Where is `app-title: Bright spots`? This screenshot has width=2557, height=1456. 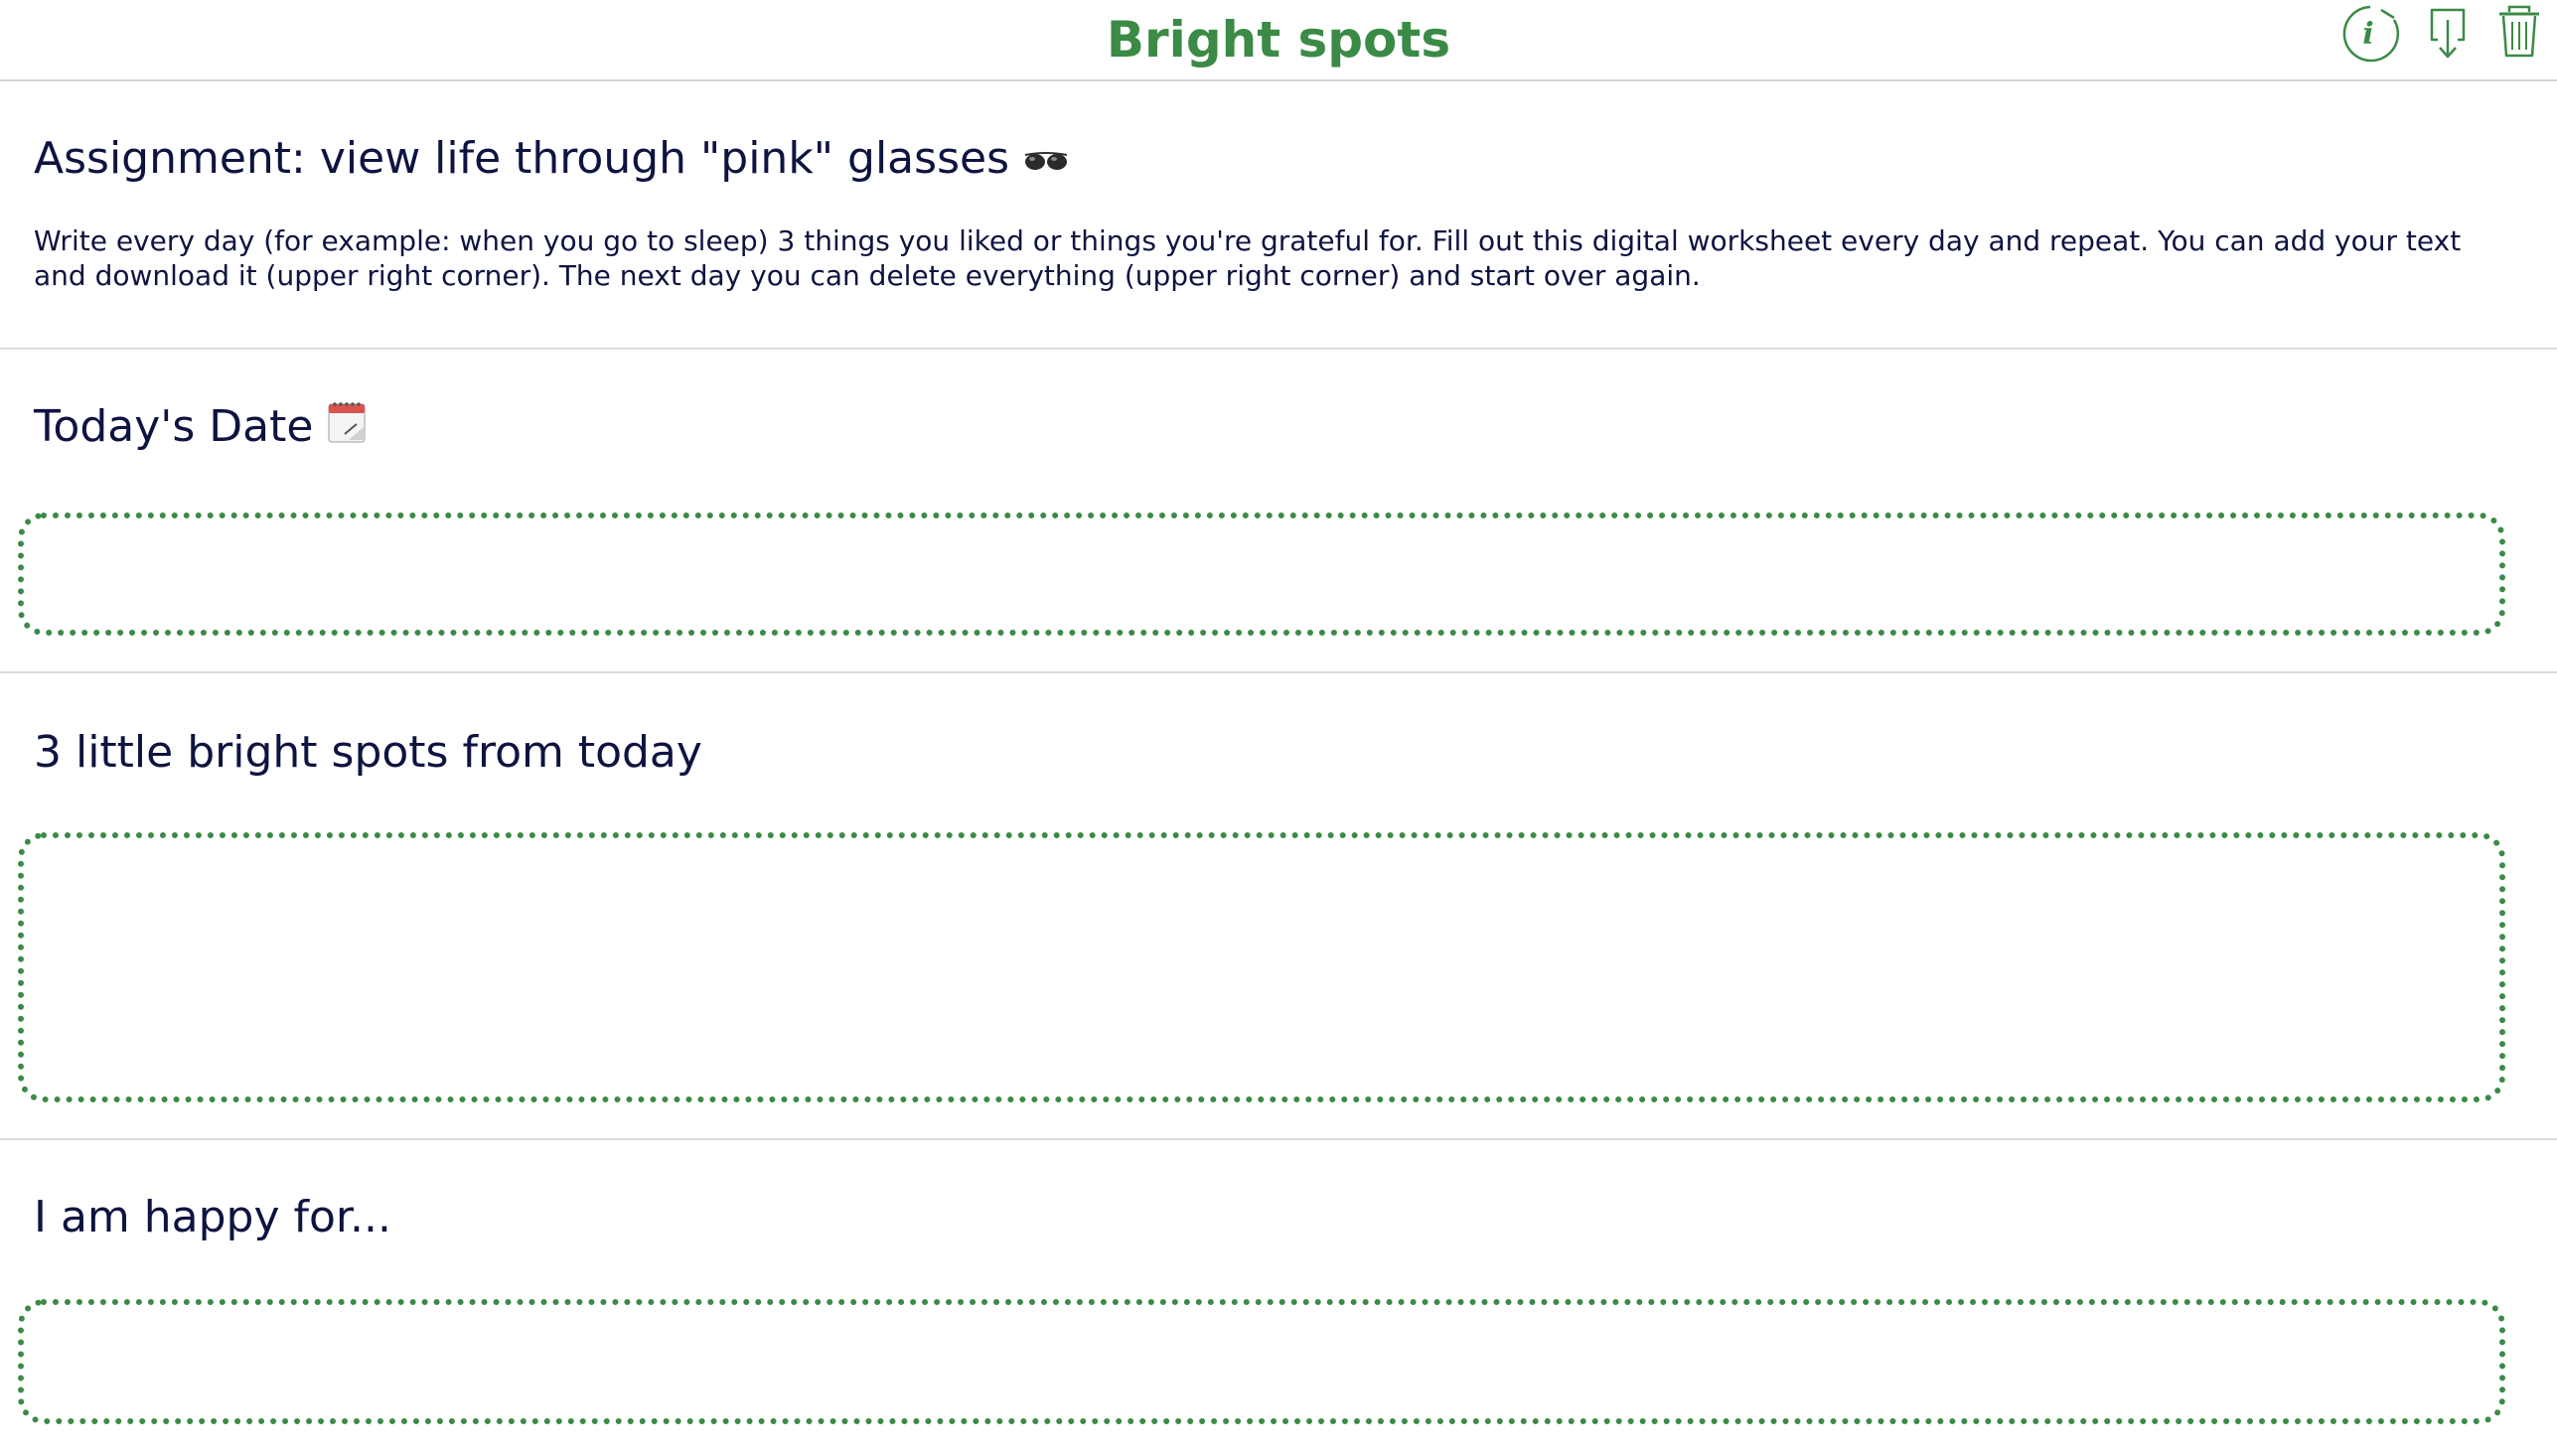
app-title: Bright spots is located at coordinates (1278, 40).